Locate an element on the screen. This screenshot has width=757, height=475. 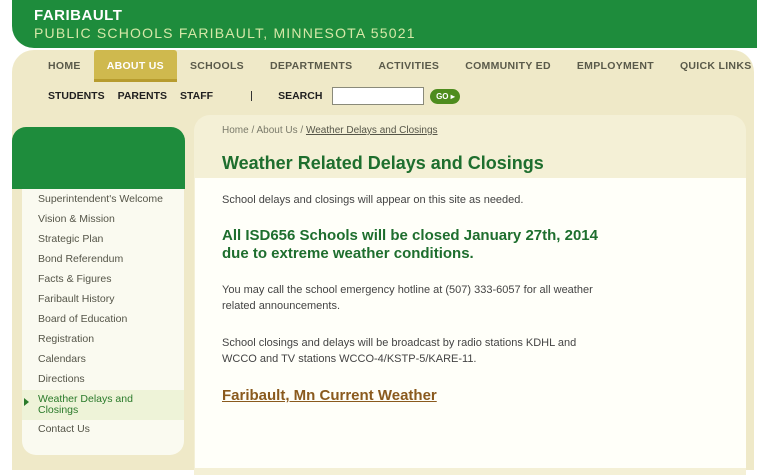
nav-quick-links: QUICK LINKS is located at coordinates (712, 66).